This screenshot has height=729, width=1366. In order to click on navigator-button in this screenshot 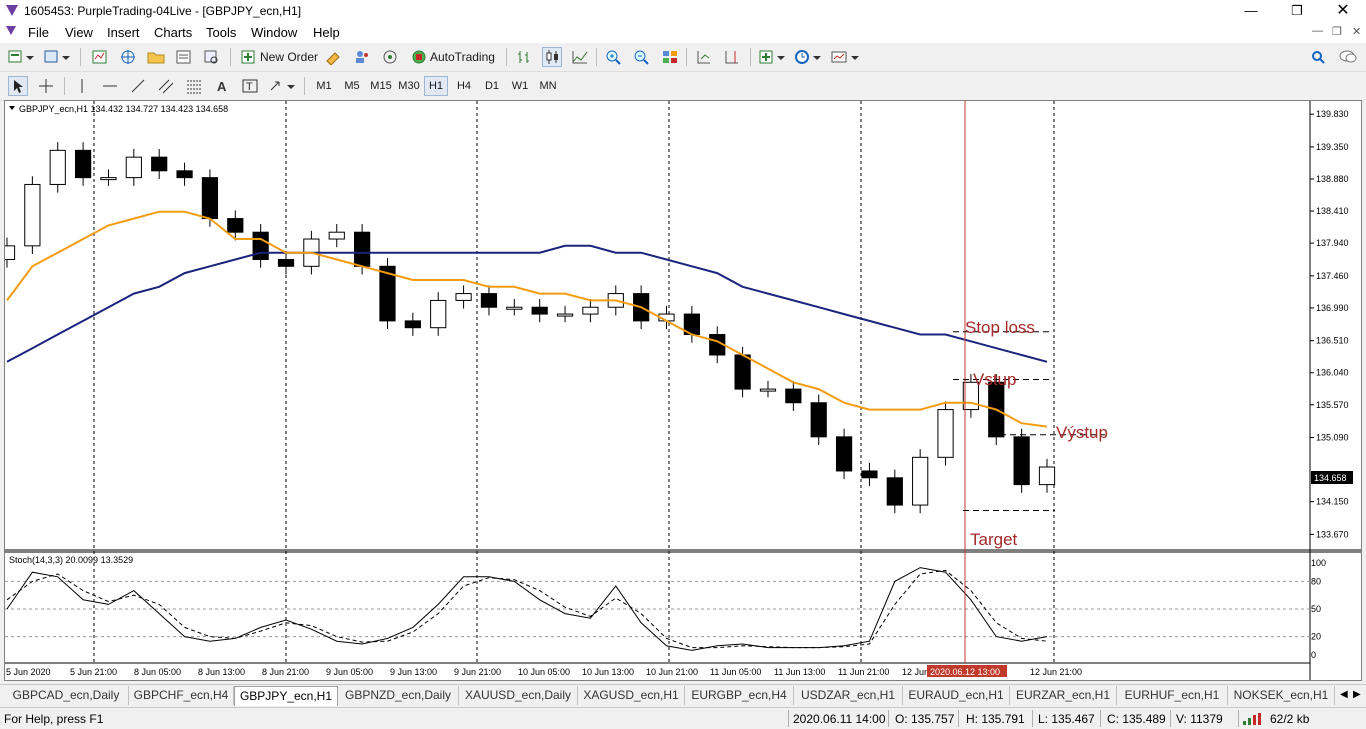, I will do `click(156, 57)`.